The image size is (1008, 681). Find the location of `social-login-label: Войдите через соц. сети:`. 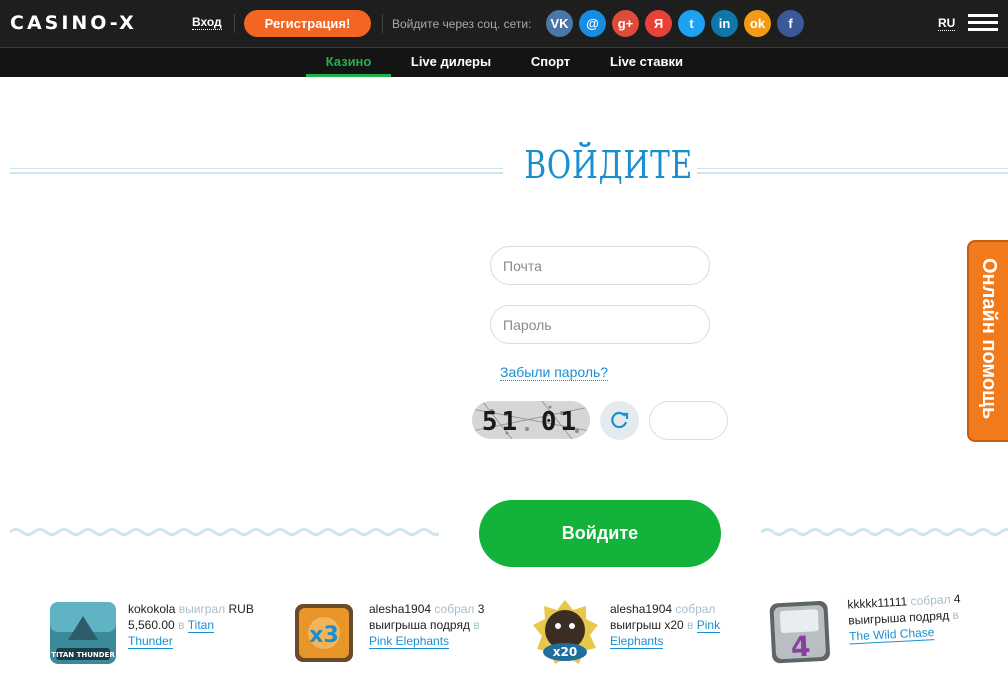

social-login-label: Войдите через соц. сети: is located at coordinates (462, 24).